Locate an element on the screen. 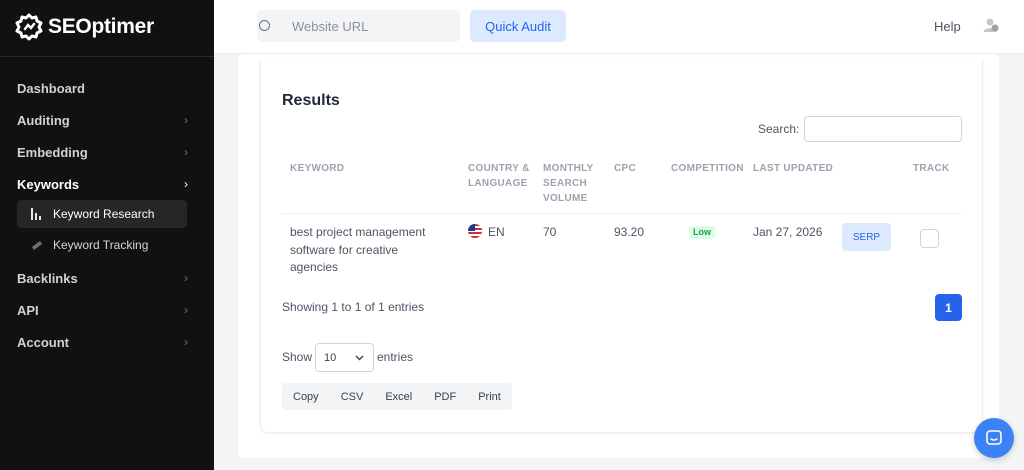  sidebar-subitem-label: Keyword Research is located at coordinates (104, 214).